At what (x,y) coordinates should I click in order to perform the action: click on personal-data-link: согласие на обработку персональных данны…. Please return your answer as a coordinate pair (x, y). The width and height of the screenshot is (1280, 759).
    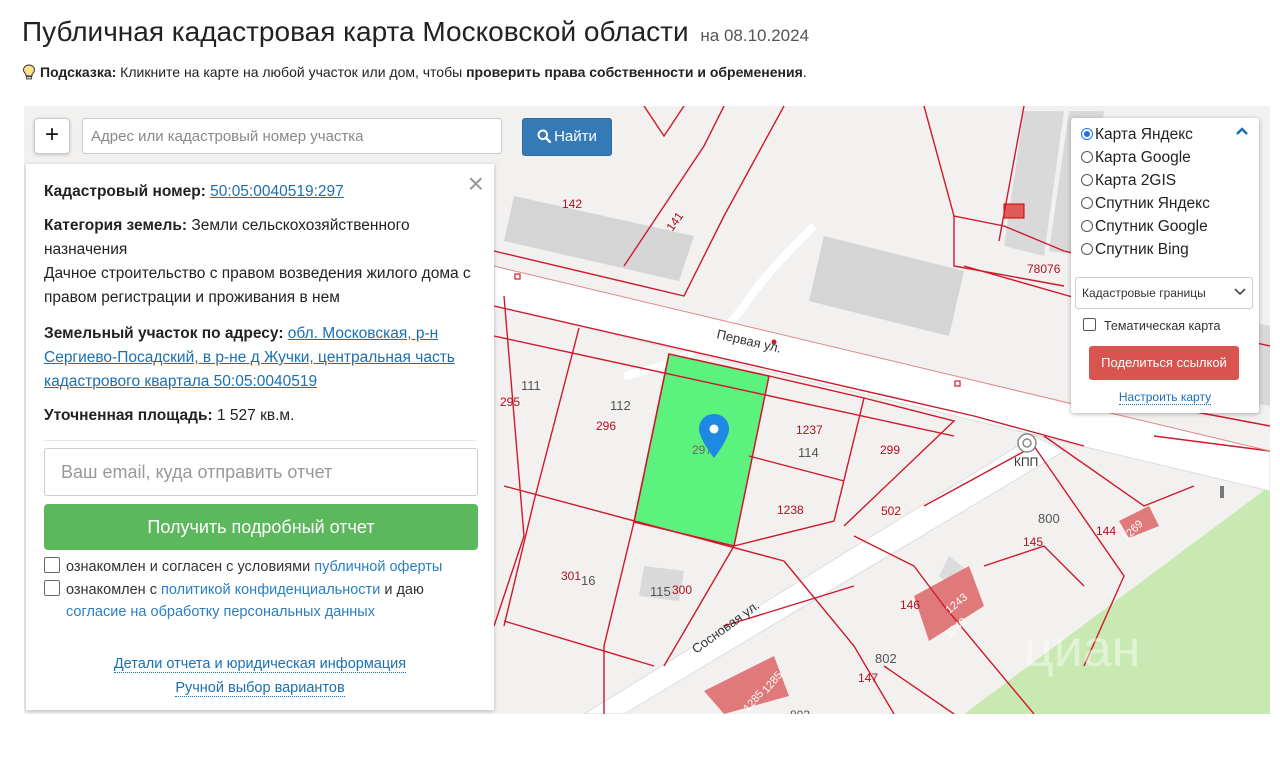
    Looking at the image, I should click on (220, 612).